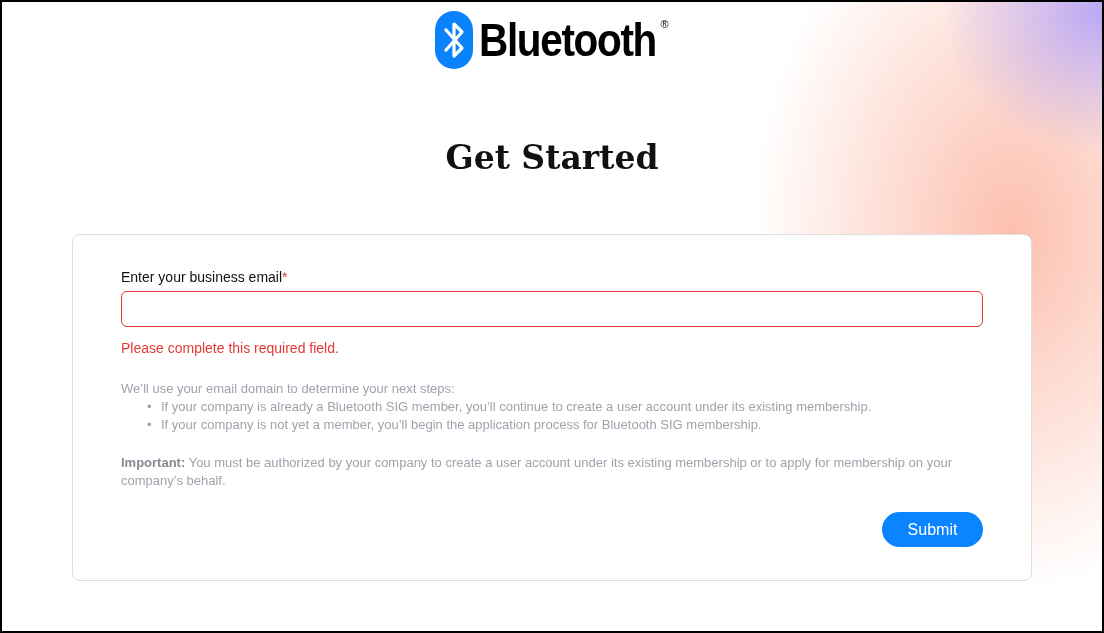 The width and height of the screenshot is (1104, 633). I want to click on bluetooth-icon, so click(454, 40).